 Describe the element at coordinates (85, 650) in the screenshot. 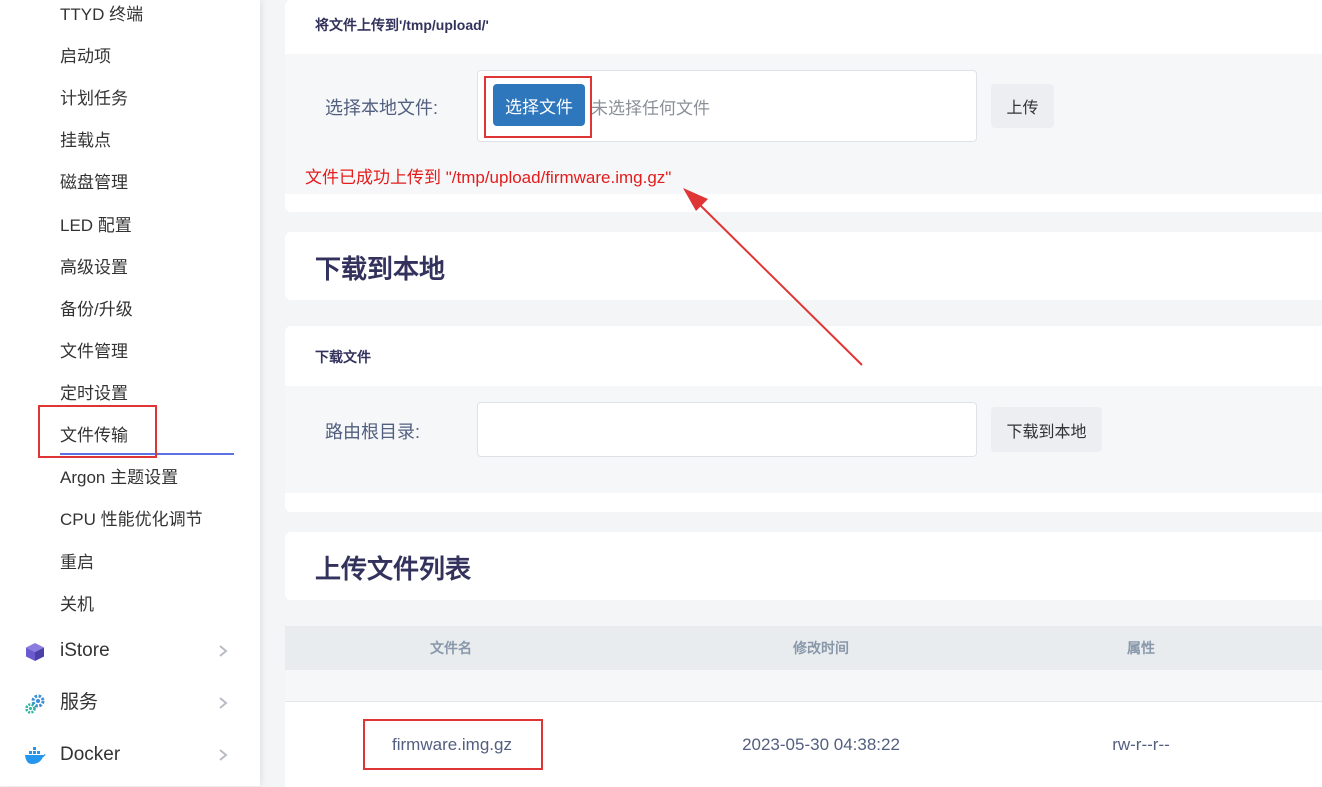

I see `sidebar-item-label: iStore` at that location.